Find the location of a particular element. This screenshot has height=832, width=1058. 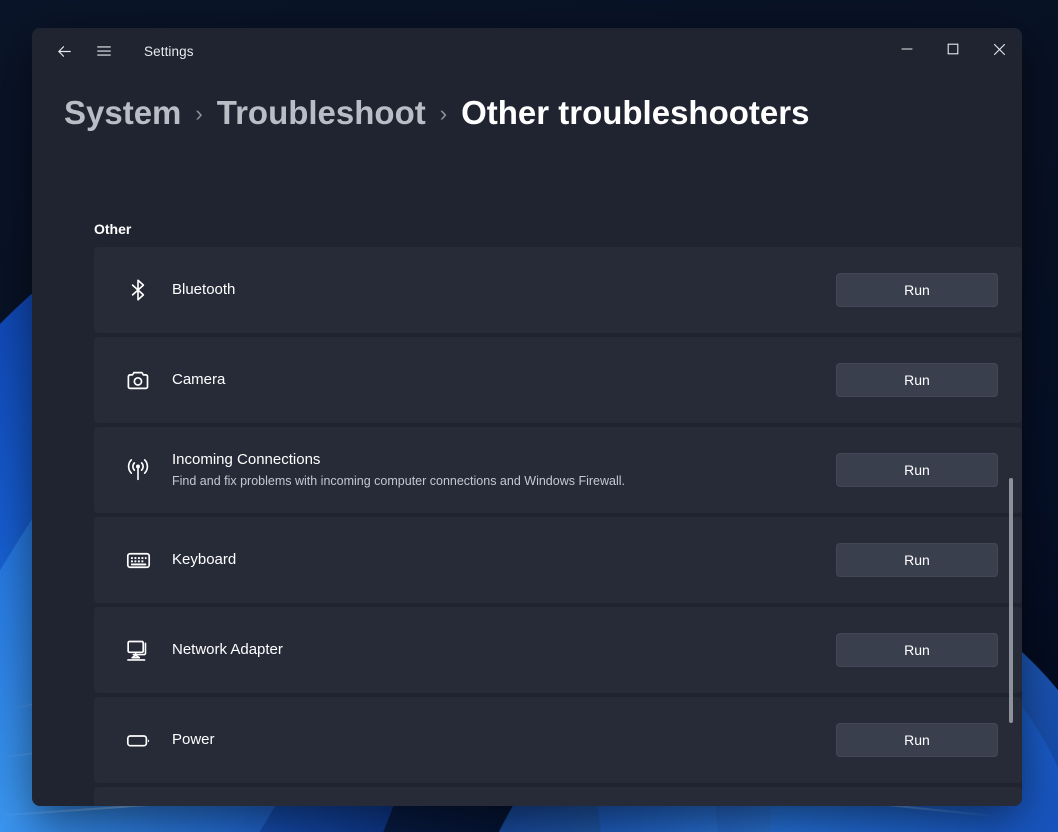

troubleshooter-row: Network Adapter Run is located at coordinates (558, 650).